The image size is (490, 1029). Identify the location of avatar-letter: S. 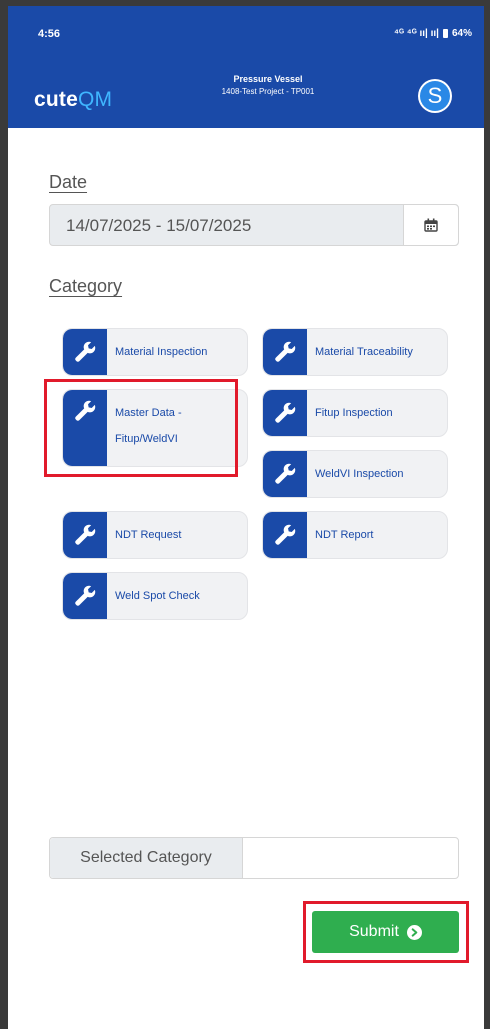
(435, 96).